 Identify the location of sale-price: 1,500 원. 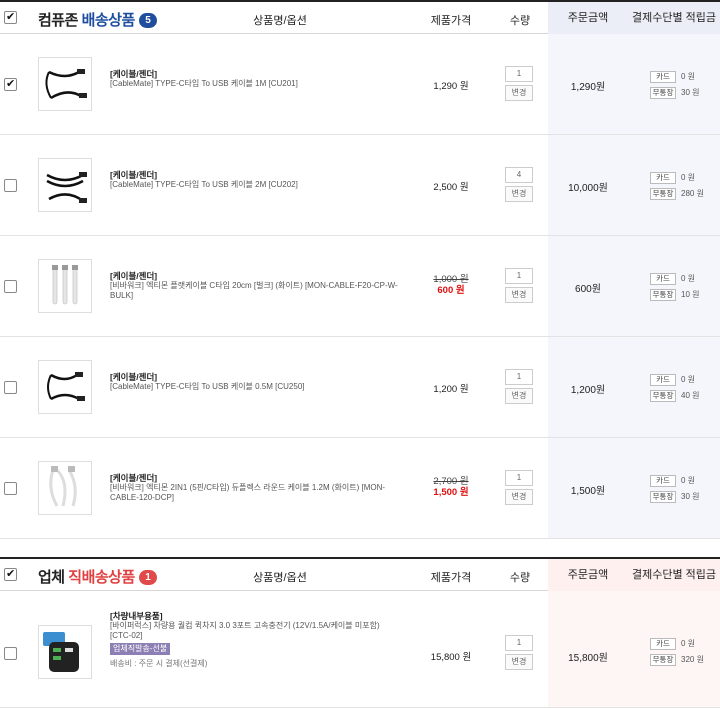
(451, 492).